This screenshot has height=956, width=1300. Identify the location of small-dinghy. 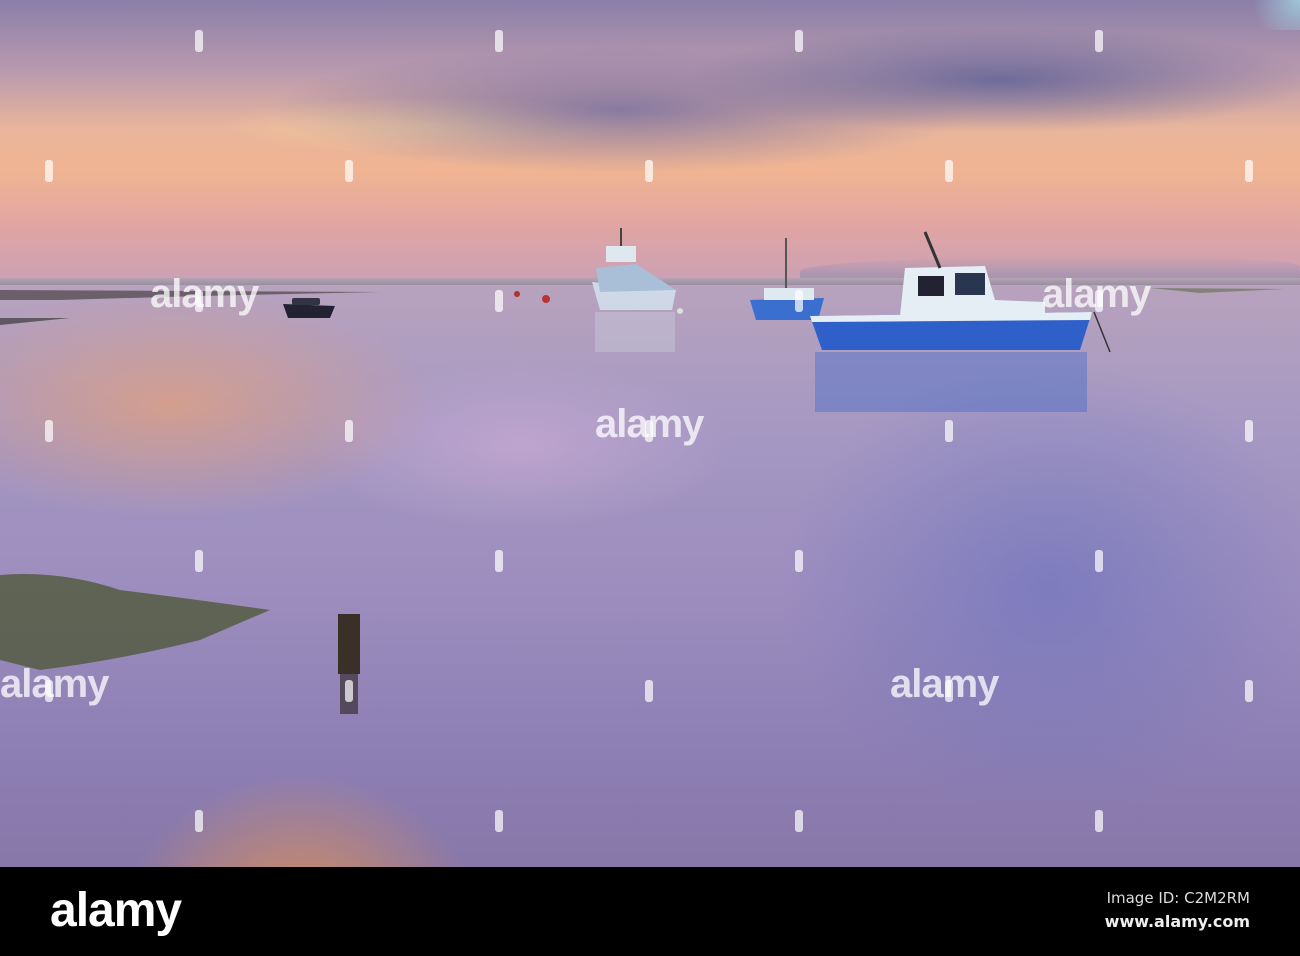
(309, 308).